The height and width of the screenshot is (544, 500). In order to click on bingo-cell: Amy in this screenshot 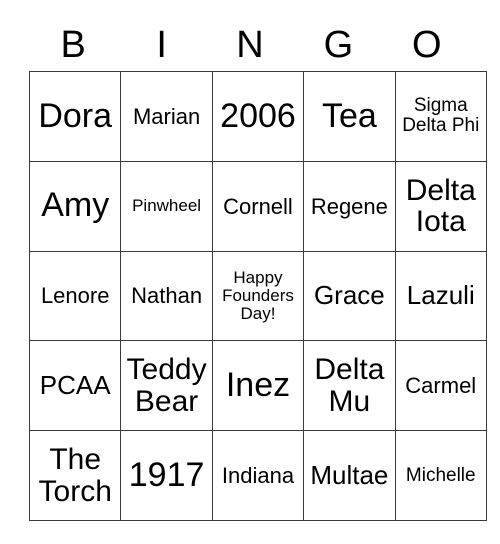, I will do `click(75, 206)`.